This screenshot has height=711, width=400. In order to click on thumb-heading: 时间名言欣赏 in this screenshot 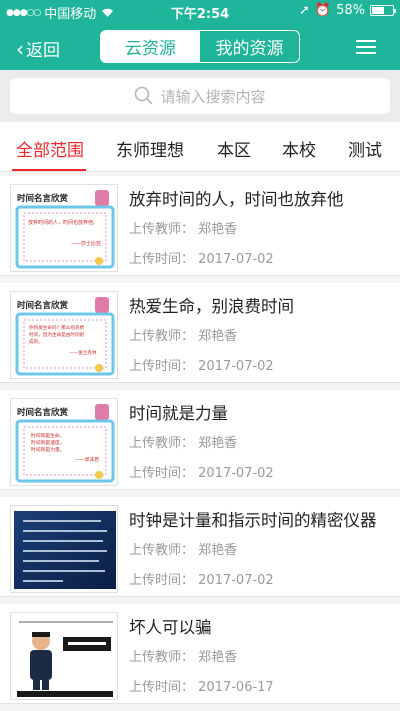, I will do `click(43, 198)`.